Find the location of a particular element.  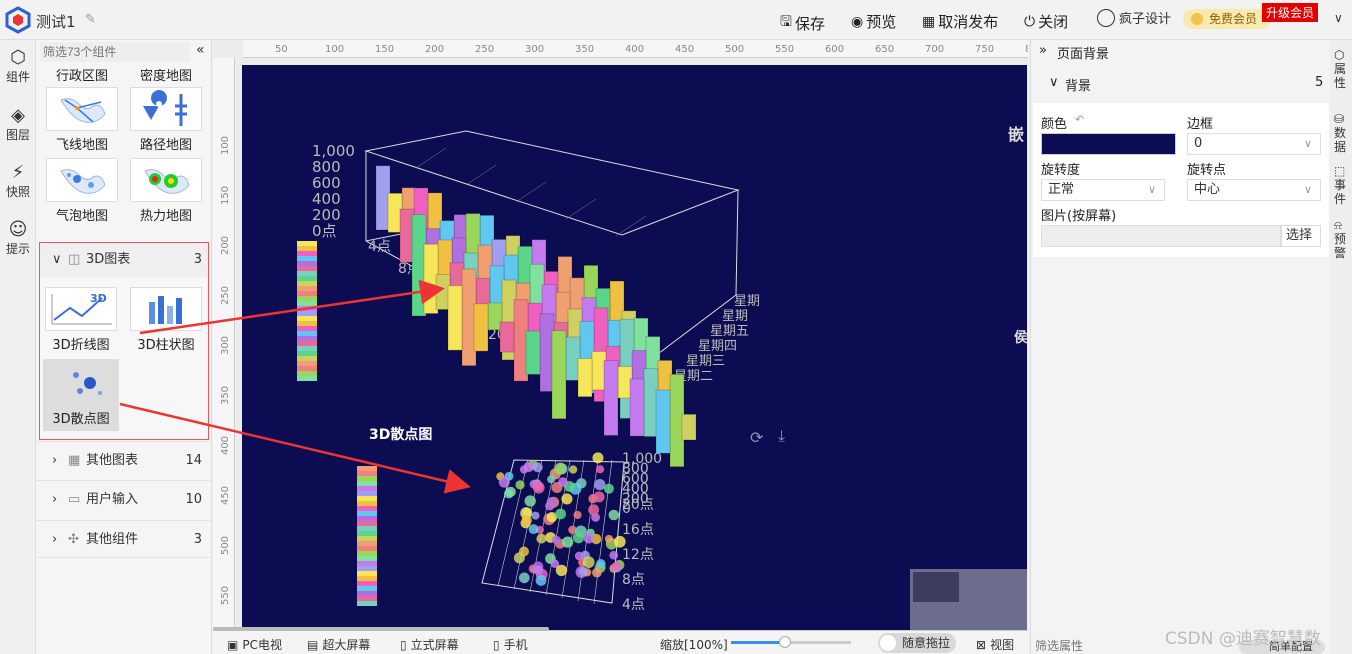

scatter3d-z-label: 4点 is located at coordinates (633, 605).